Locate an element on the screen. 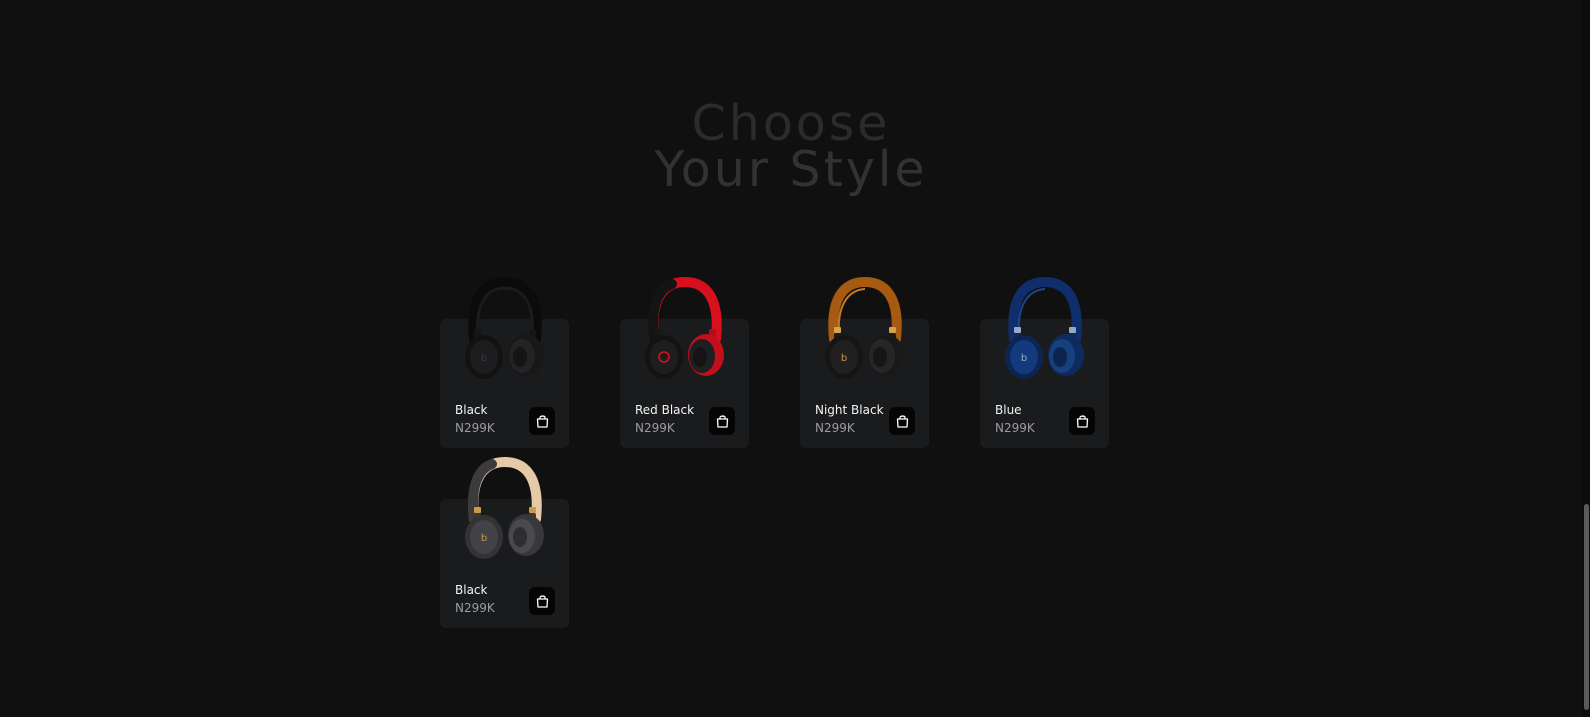  product-card-blue: b Blue N299K is located at coordinates (1044, 362).